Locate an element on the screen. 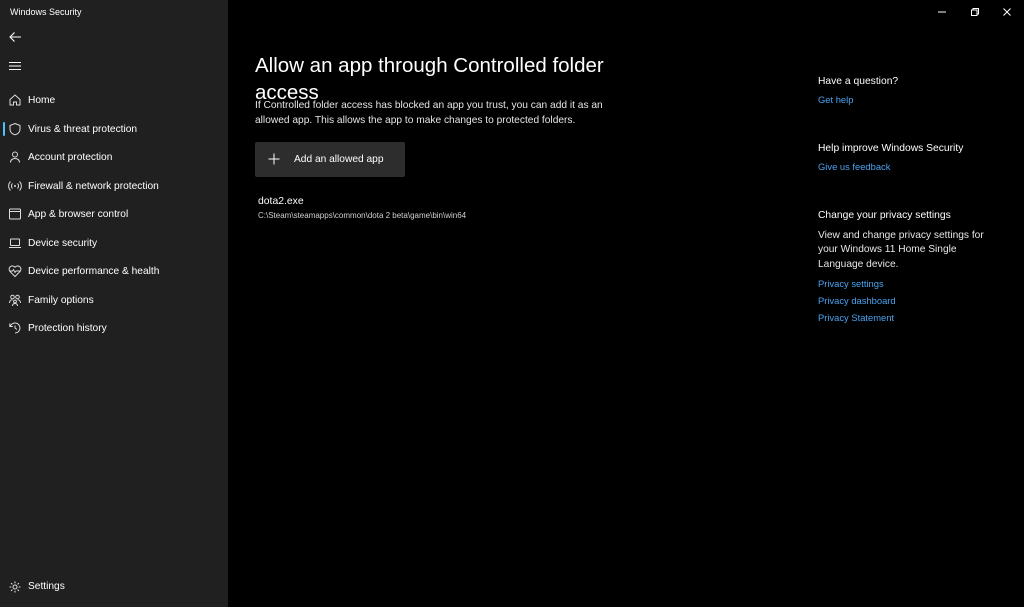 The image size is (1024, 607). restore-icon is located at coordinates (975, 12).